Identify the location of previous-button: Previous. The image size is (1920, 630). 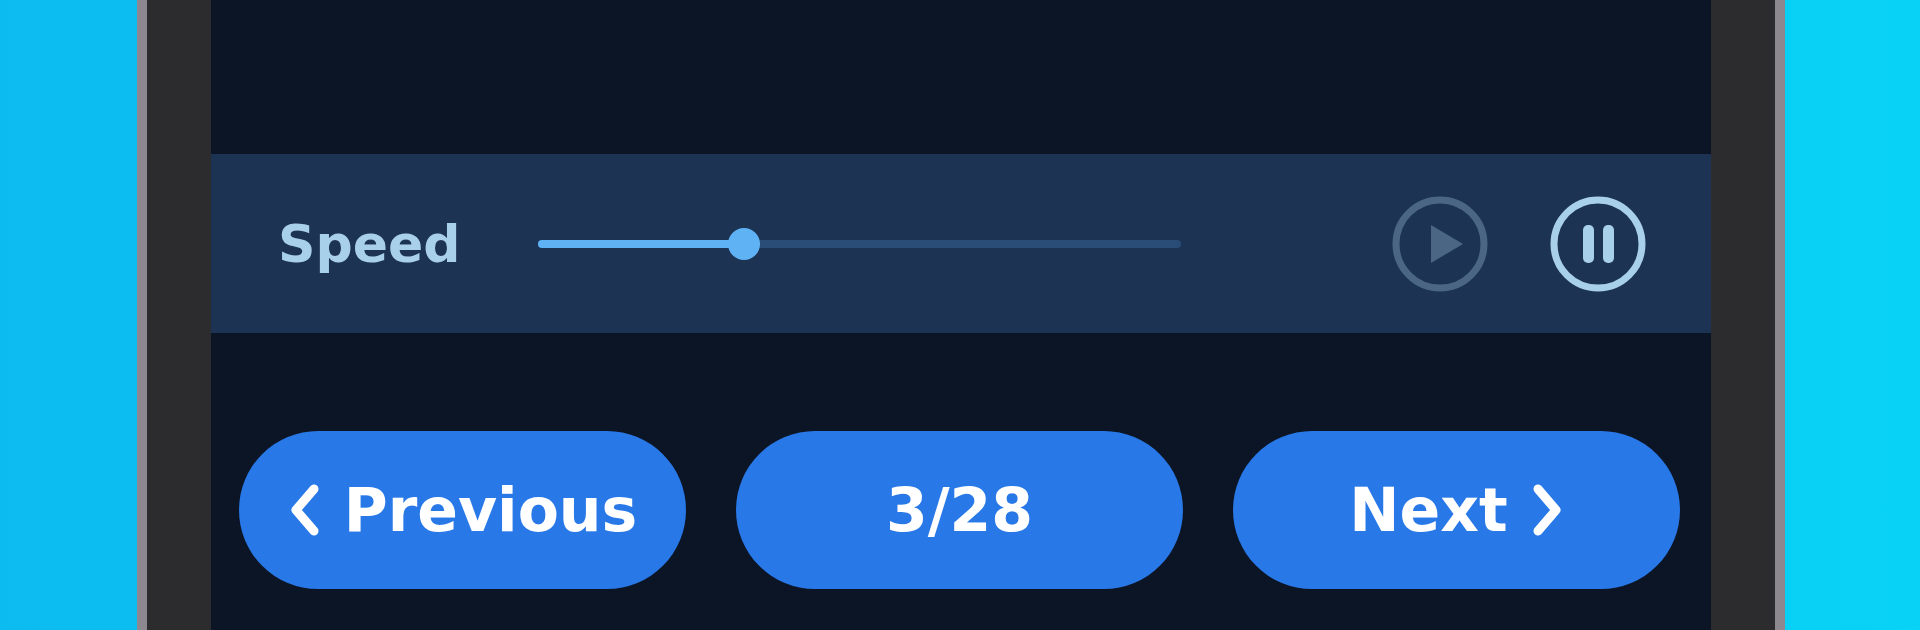
(462, 510).